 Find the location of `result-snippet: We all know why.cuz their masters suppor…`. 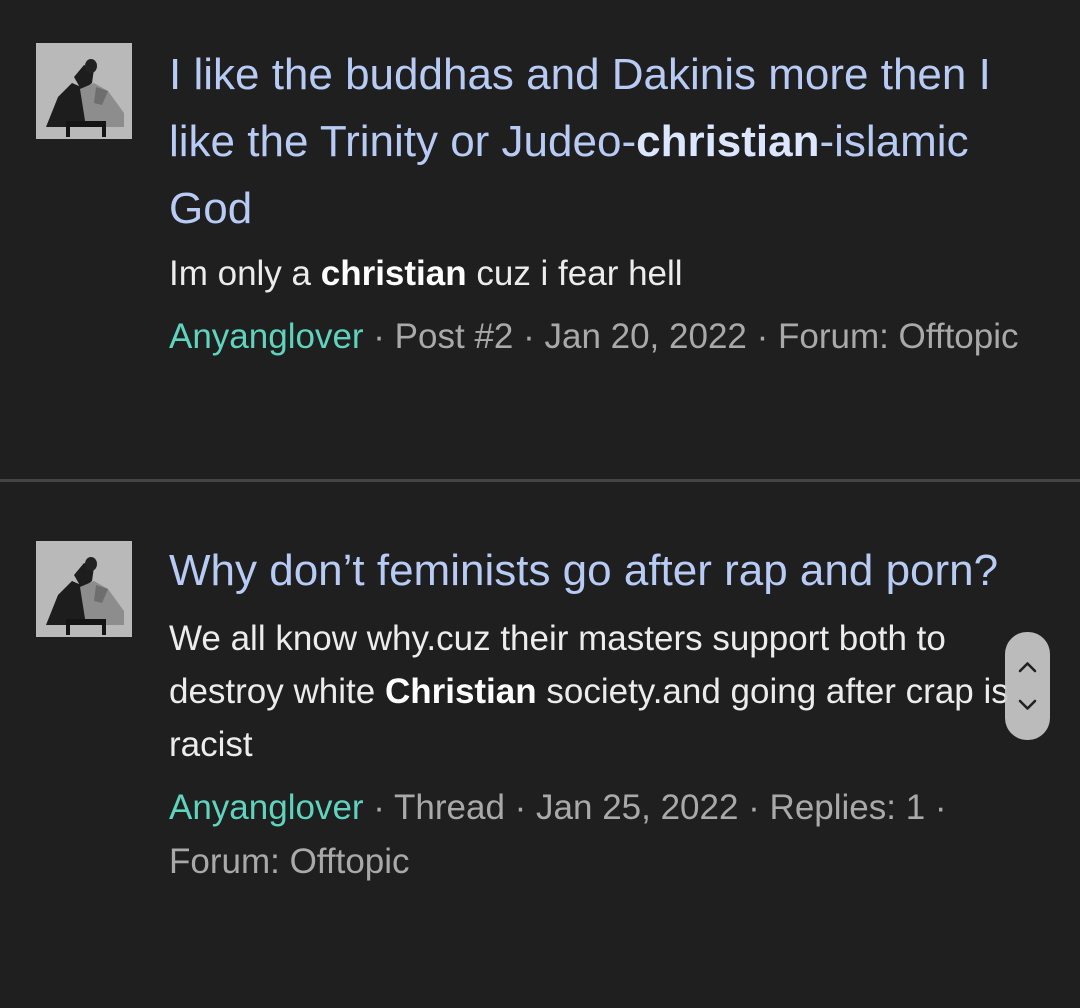

result-snippet: We all know why.cuz their masters suppor… is located at coordinates (599, 691).